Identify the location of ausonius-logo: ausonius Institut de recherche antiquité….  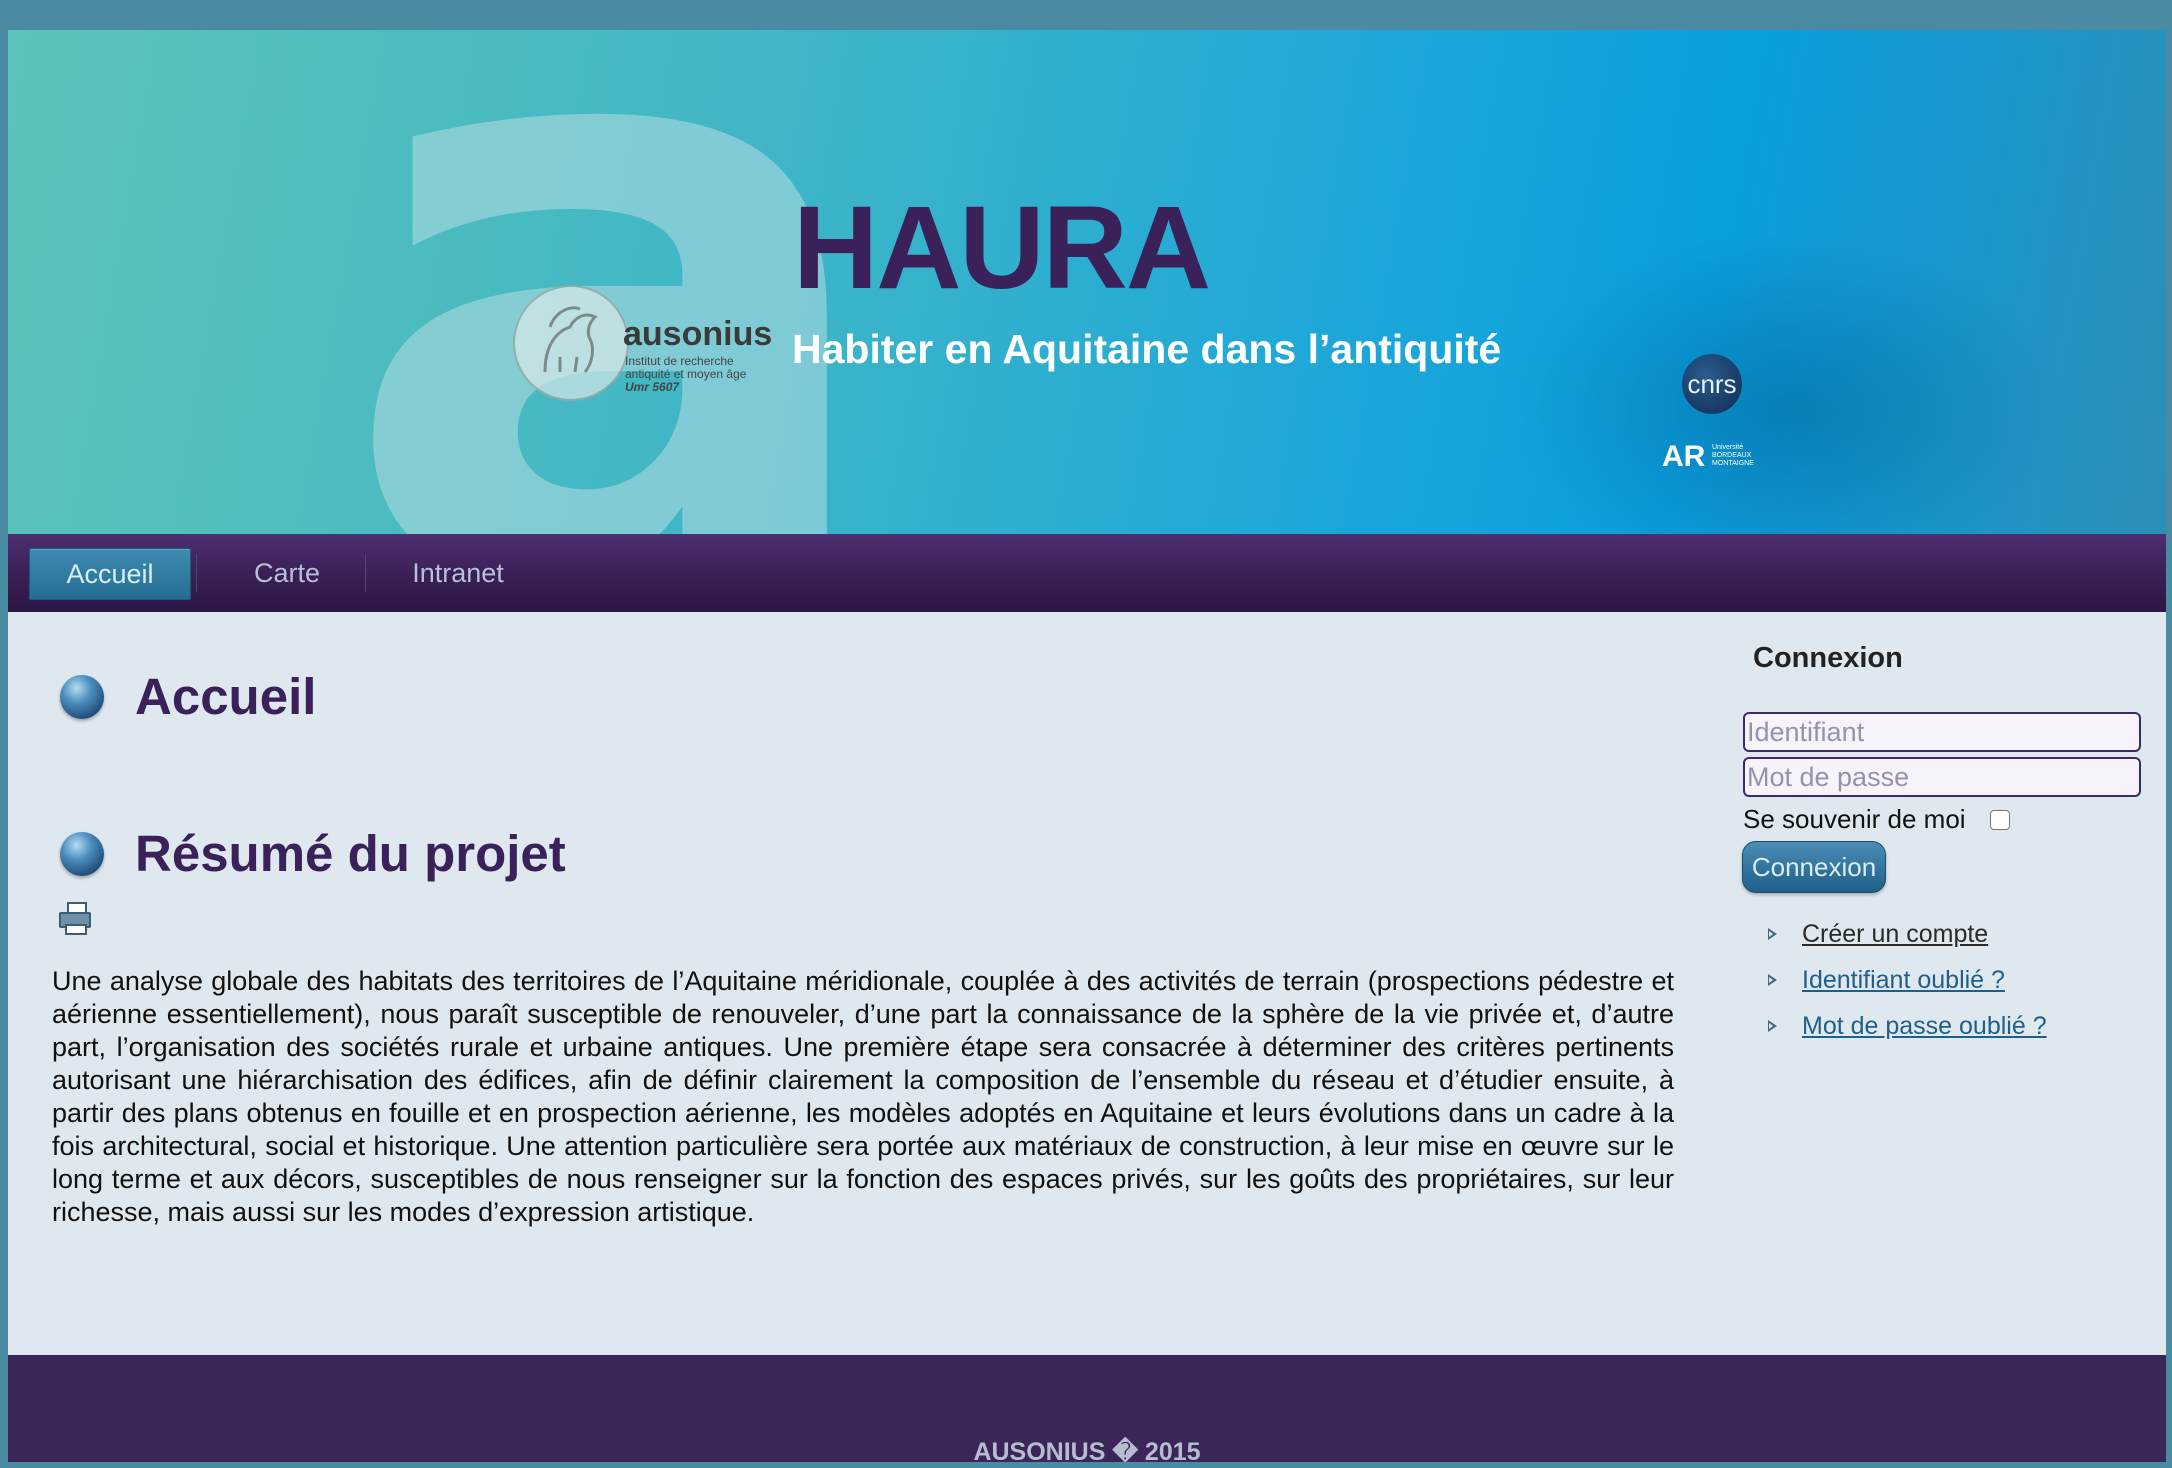
(643, 350).